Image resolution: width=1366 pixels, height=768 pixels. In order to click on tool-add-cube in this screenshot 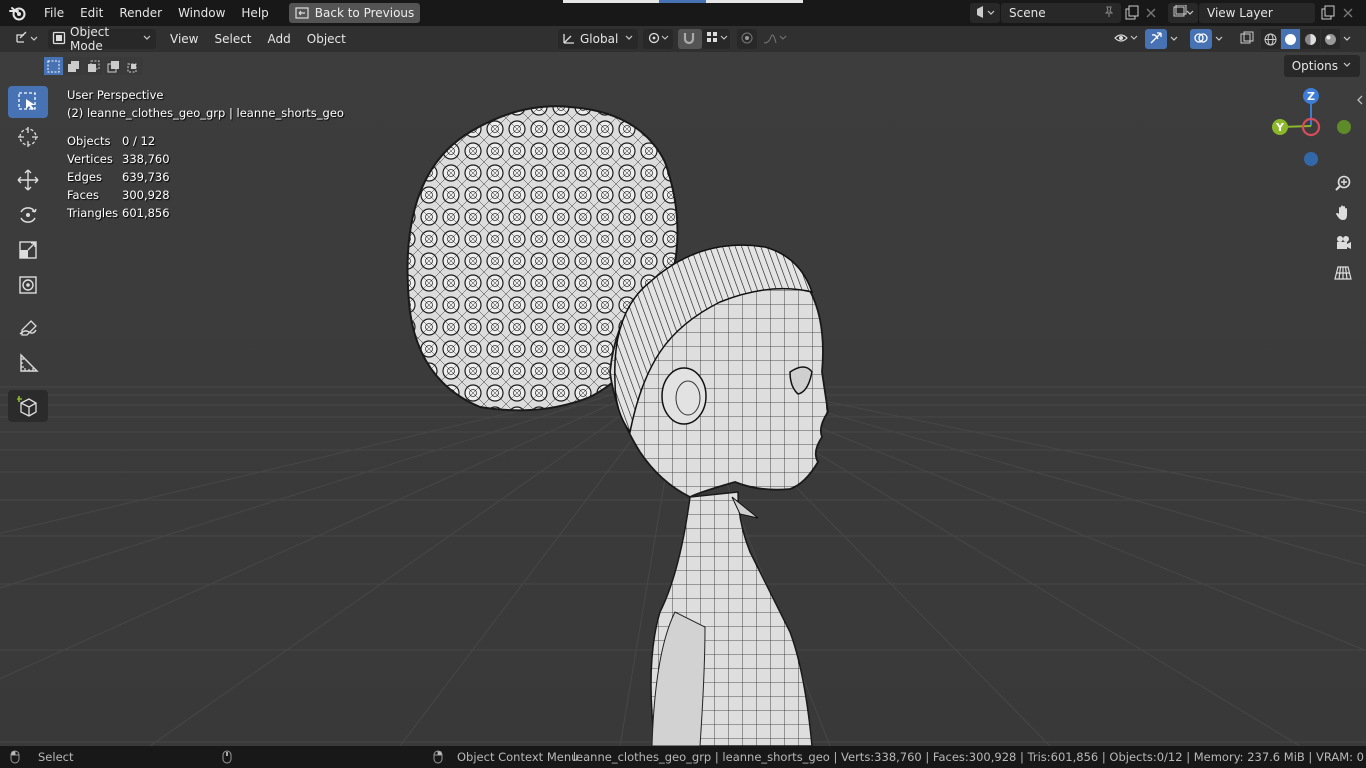, I will do `click(28, 406)`.